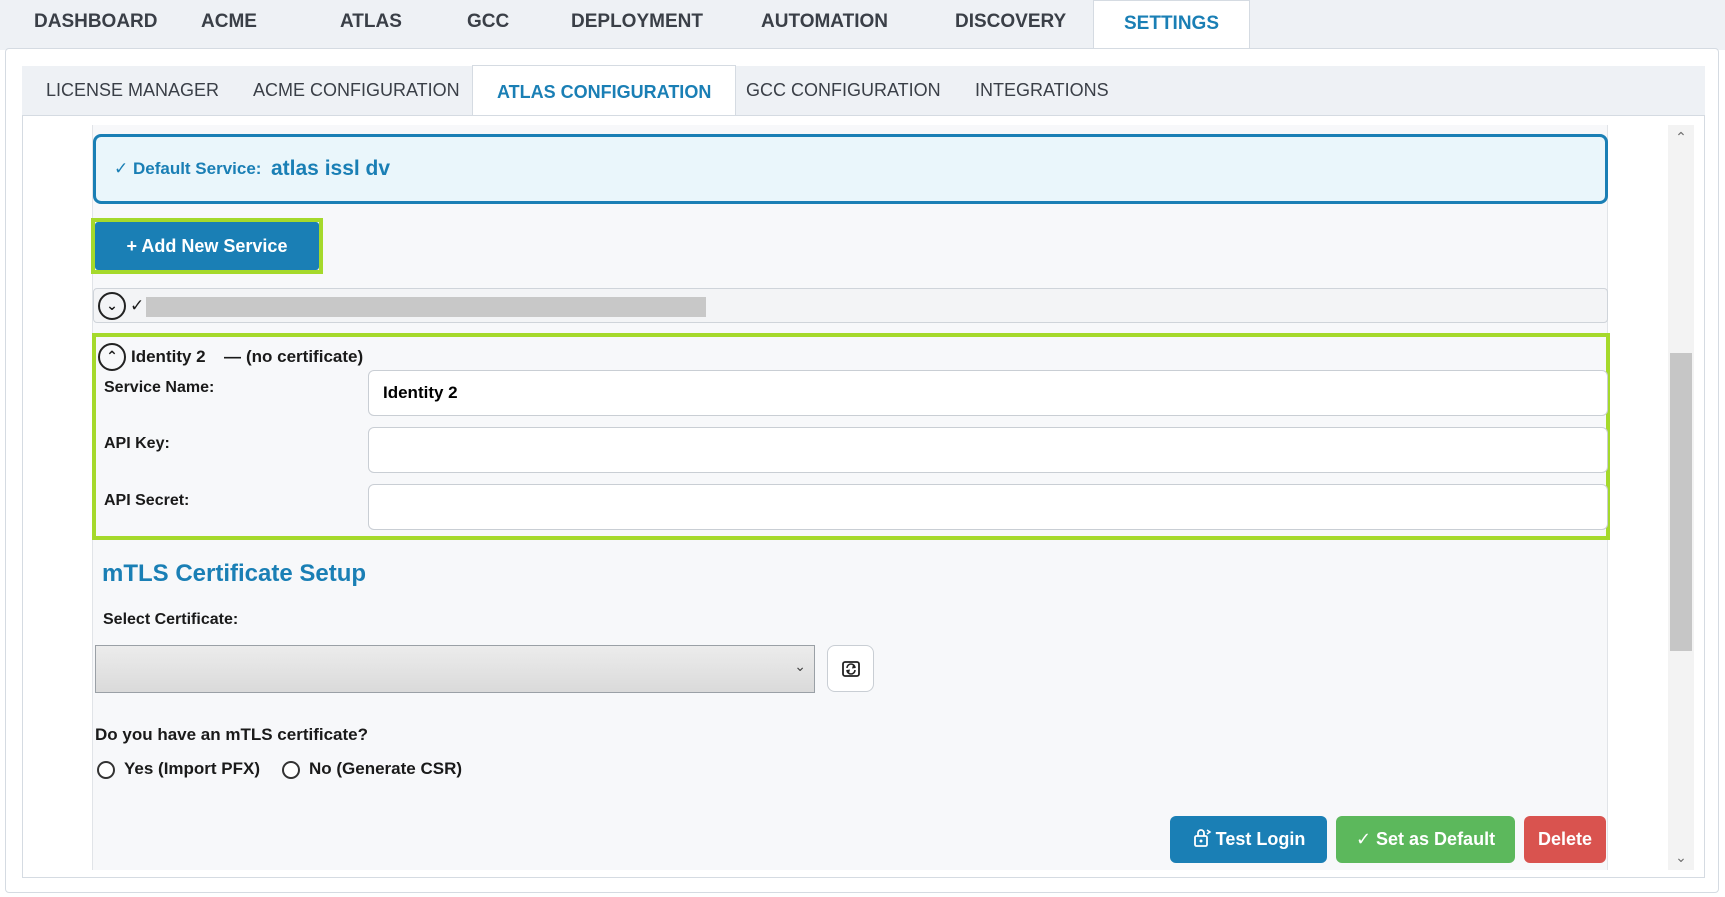 This screenshot has height=897, width=1725. What do you see at coordinates (1681, 857) in the screenshot?
I see `scroll-down-icon: ⌄` at bounding box center [1681, 857].